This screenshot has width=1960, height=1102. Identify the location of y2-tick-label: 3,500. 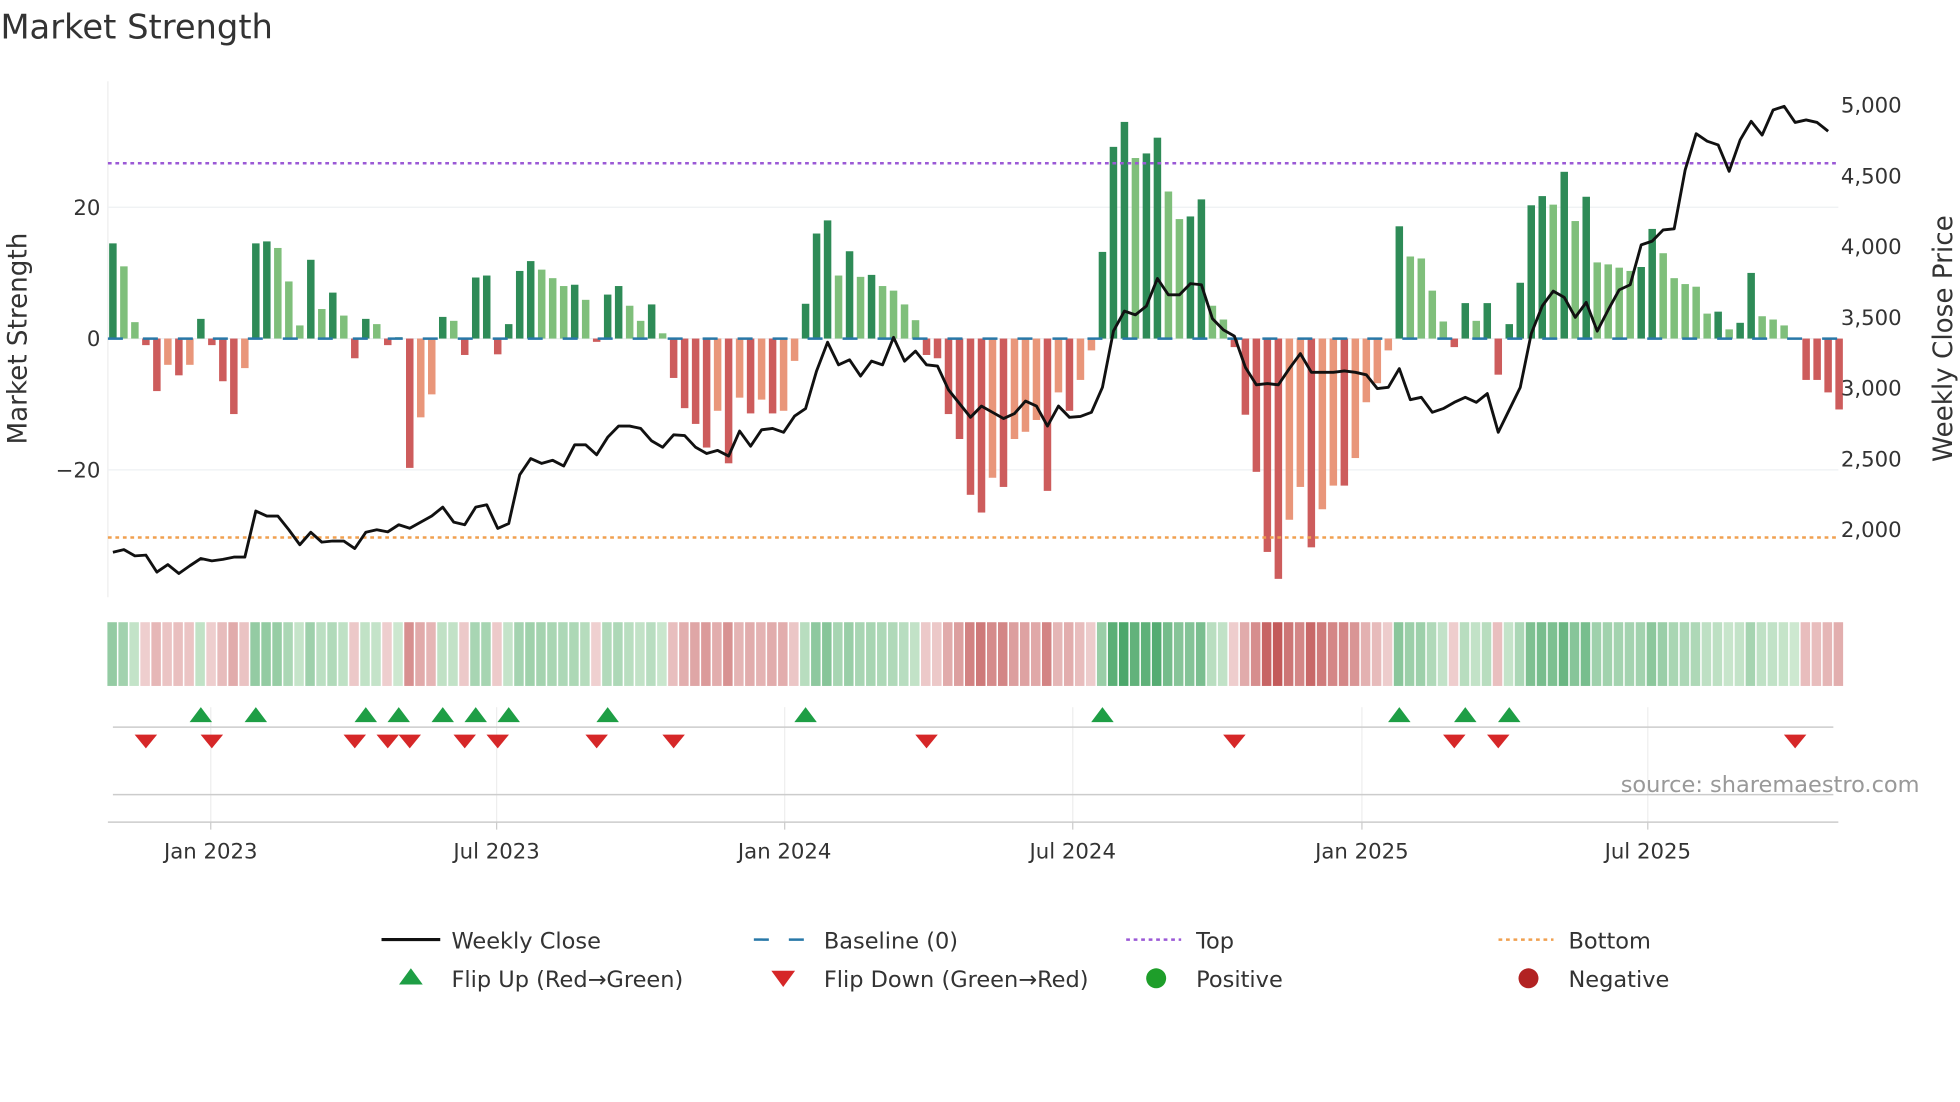
(1871, 318).